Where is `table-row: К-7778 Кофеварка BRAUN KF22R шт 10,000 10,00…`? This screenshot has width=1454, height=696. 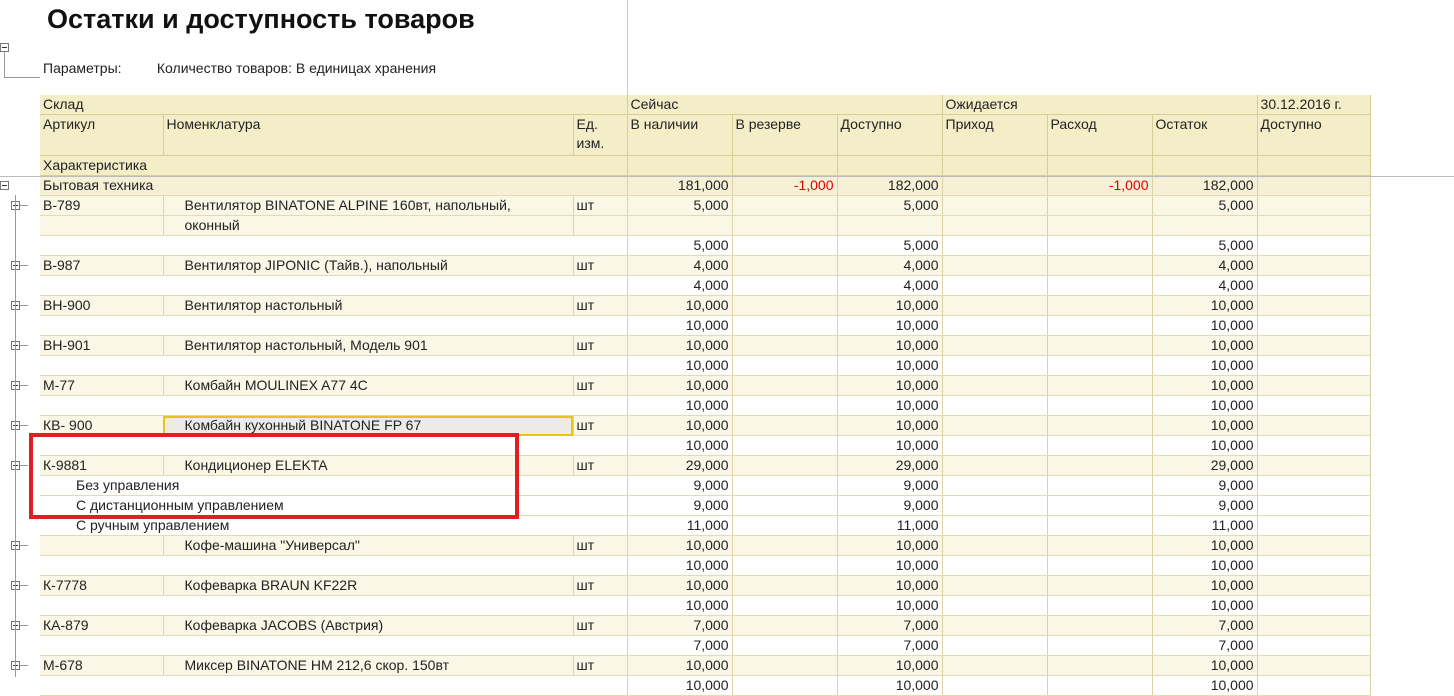 table-row: К-7778 Кофеварка BRAUN KF22R шт 10,000 10,00… is located at coordinates (705, 585).